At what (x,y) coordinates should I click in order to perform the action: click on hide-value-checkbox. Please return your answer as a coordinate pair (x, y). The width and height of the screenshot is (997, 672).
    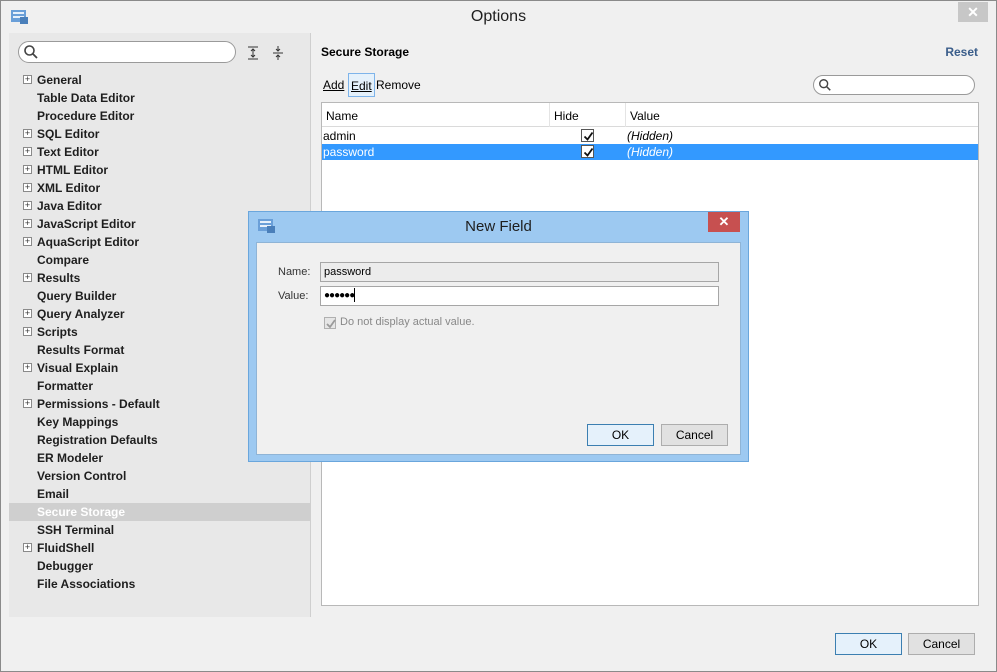
    Looking at the image, I should click on (330, 323).